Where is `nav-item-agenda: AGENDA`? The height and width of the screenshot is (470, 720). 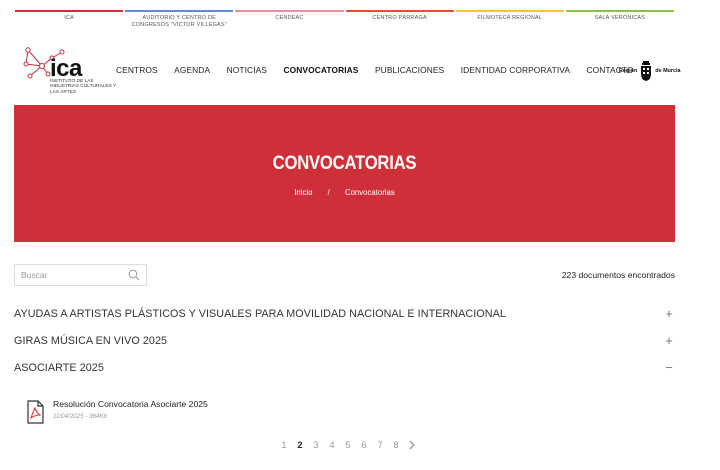 nav-item-agenda: AGENDA is located at coordinates (192, 70).